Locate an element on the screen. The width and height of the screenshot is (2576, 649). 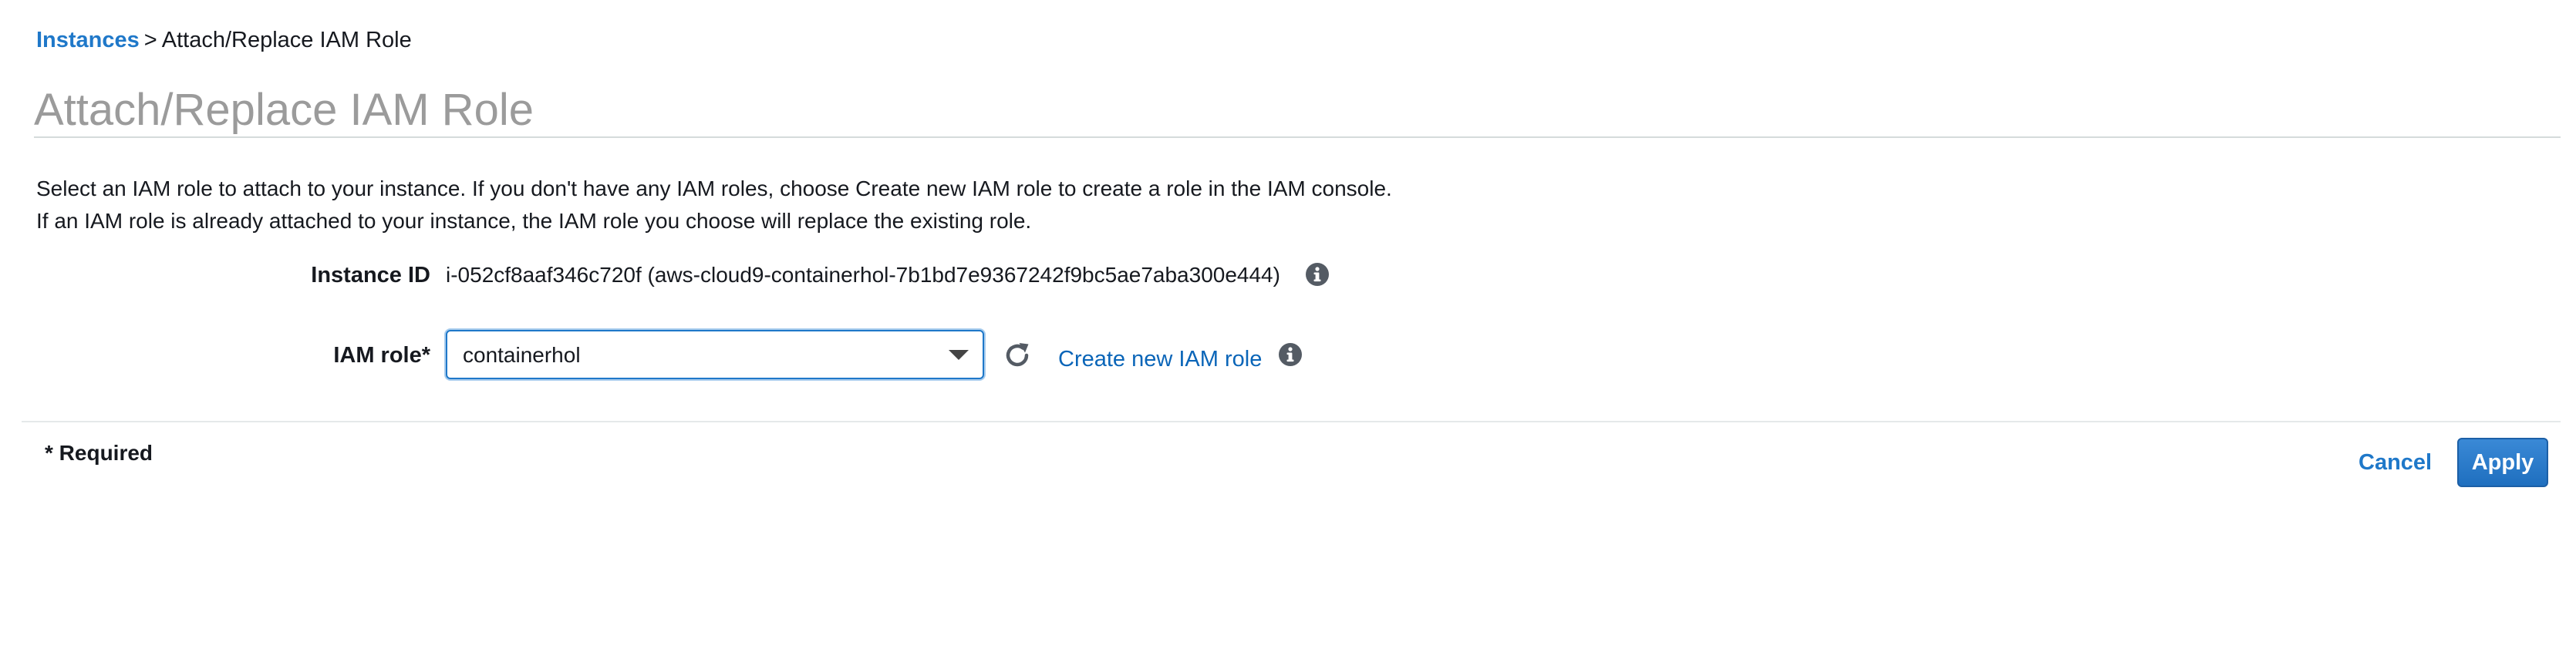
required-note: * Required is located at coordinates (99, 453).